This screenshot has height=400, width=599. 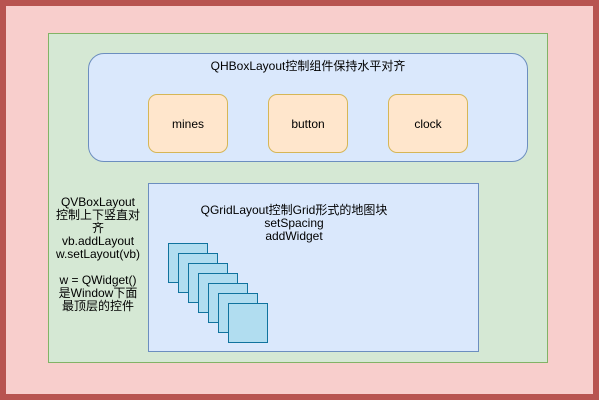 What do you see at coordinates (188, 123) in the screenshot?
I see `mines-widget: mines` at bounding box center [188, 123].